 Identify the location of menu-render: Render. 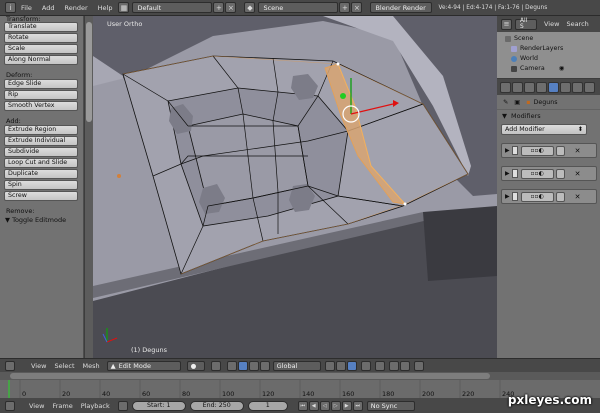
(75, 8).